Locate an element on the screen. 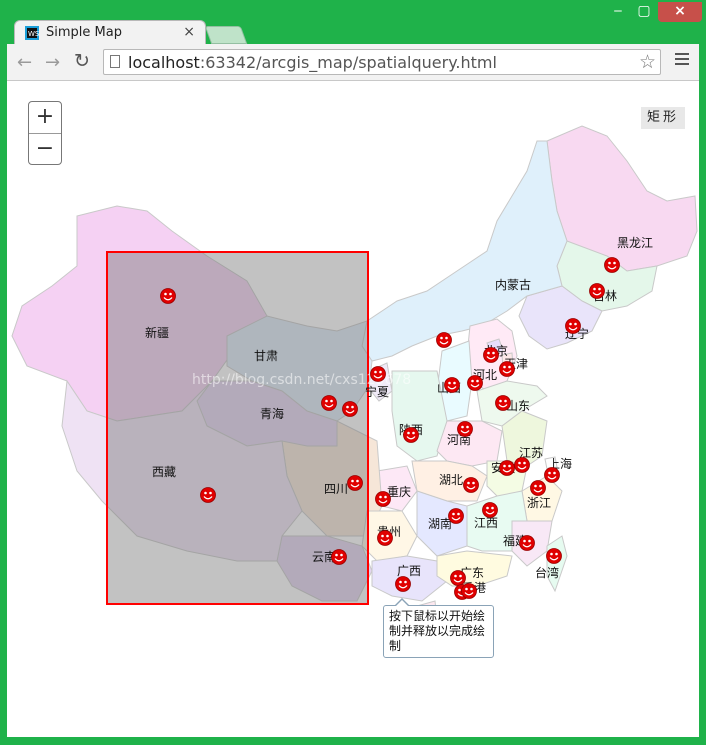 Image resolution: width=706 pixels, height=745 pixels. province-label: 宁夏 is located at coordinates (377, 391).